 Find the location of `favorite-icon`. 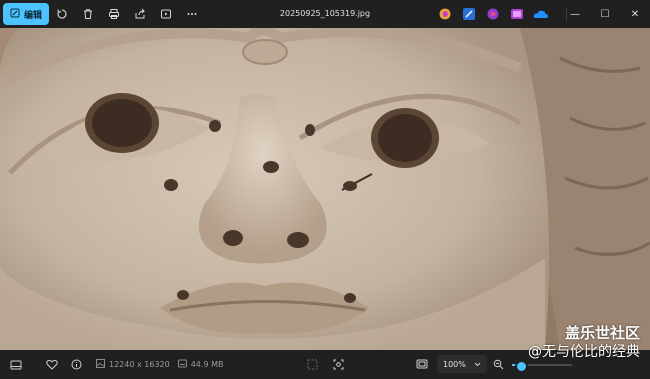

favorite-icon is located at coordinates (52, 365).